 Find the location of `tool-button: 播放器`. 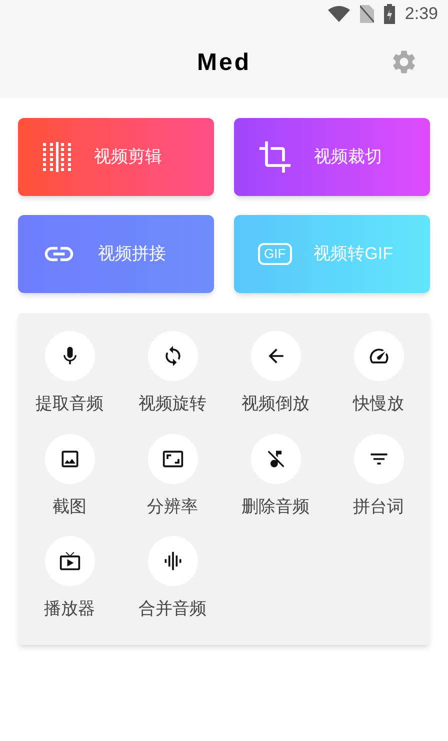

tool-button: 播放器 is located at coordinates (69, 579).